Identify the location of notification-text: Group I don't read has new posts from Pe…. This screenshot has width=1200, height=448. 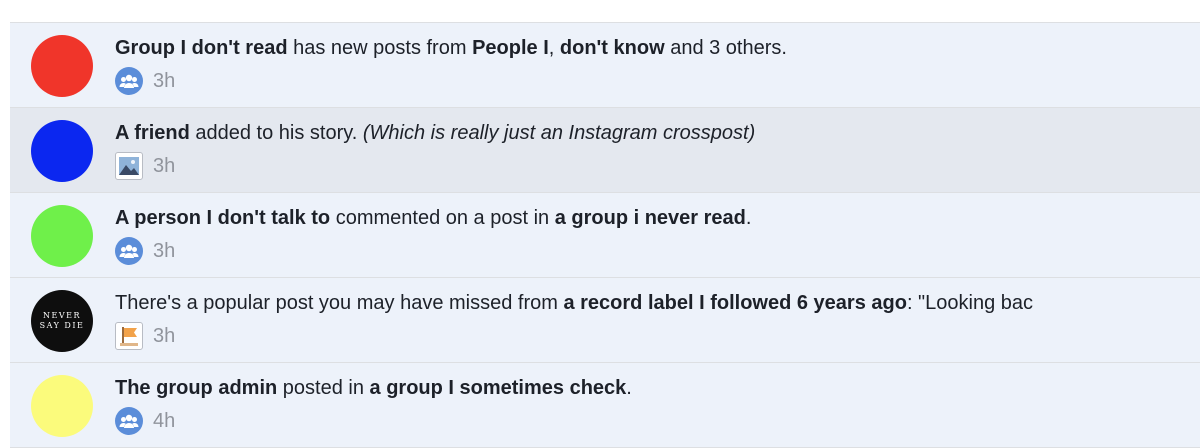
(451, 48).